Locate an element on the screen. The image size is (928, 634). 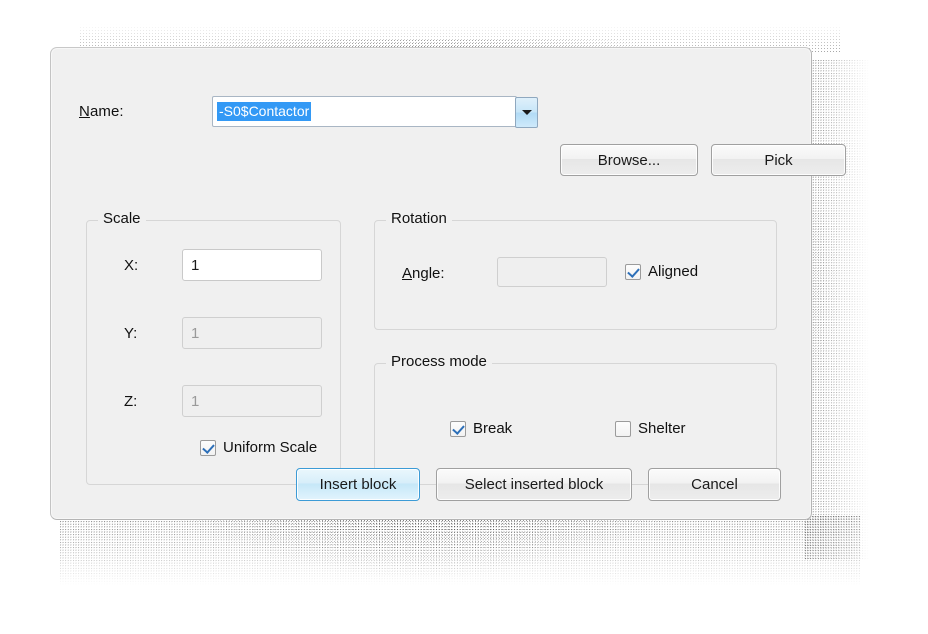
insert-block-button: Insert block is located at coordinates (358, 484).